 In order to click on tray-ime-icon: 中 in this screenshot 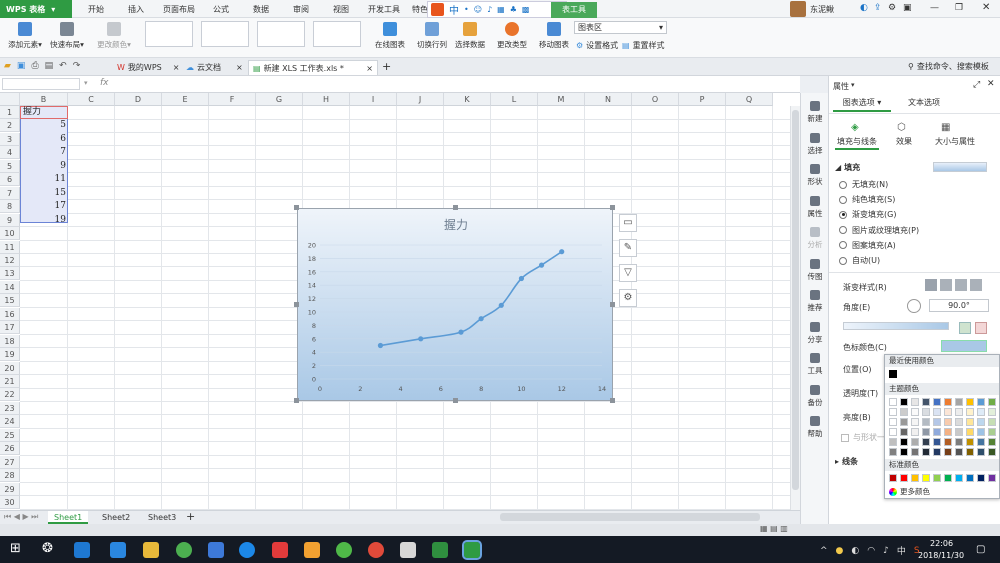, I will do `click(901, 550)`.